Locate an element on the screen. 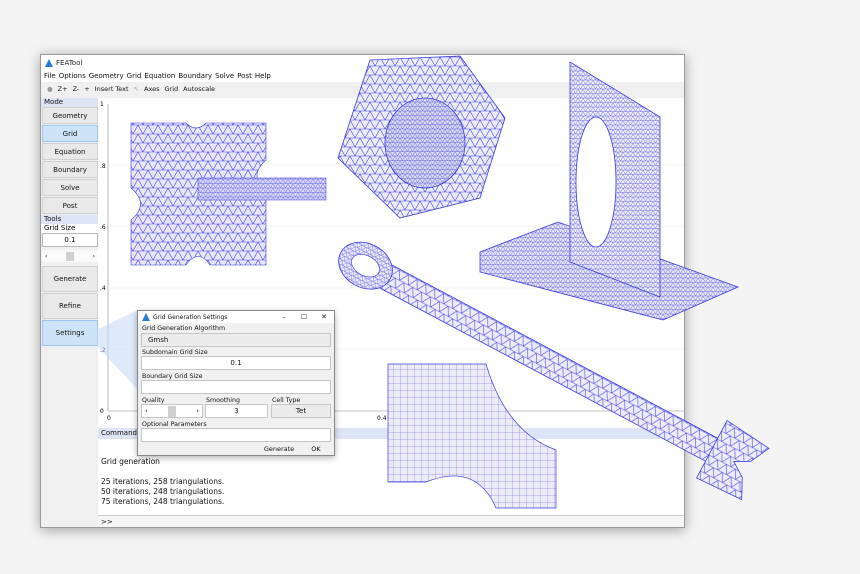 Image resolution: width=860 pixels, height=574 pixels. celltype-select: Tet is located at coordinates (301, 411).